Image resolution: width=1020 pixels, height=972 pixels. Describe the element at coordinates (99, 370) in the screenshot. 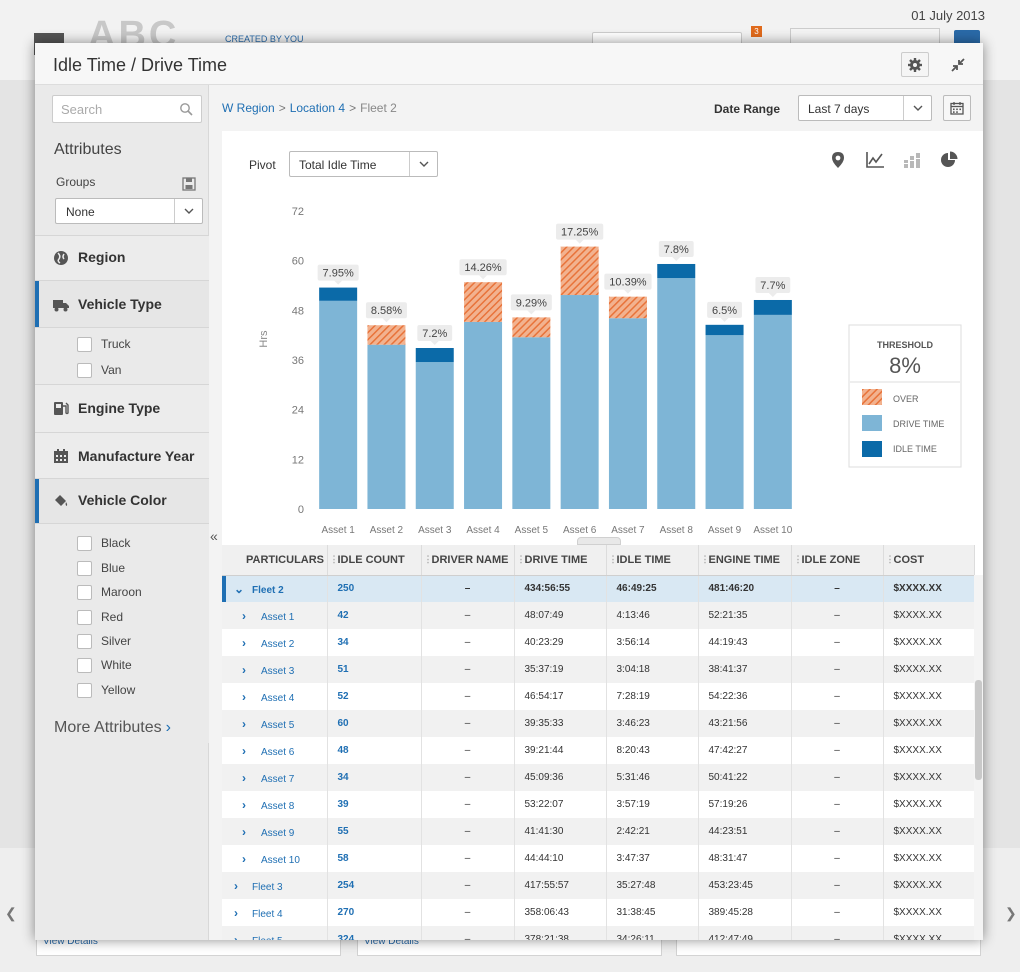

I see `option-van: Van` at that location.